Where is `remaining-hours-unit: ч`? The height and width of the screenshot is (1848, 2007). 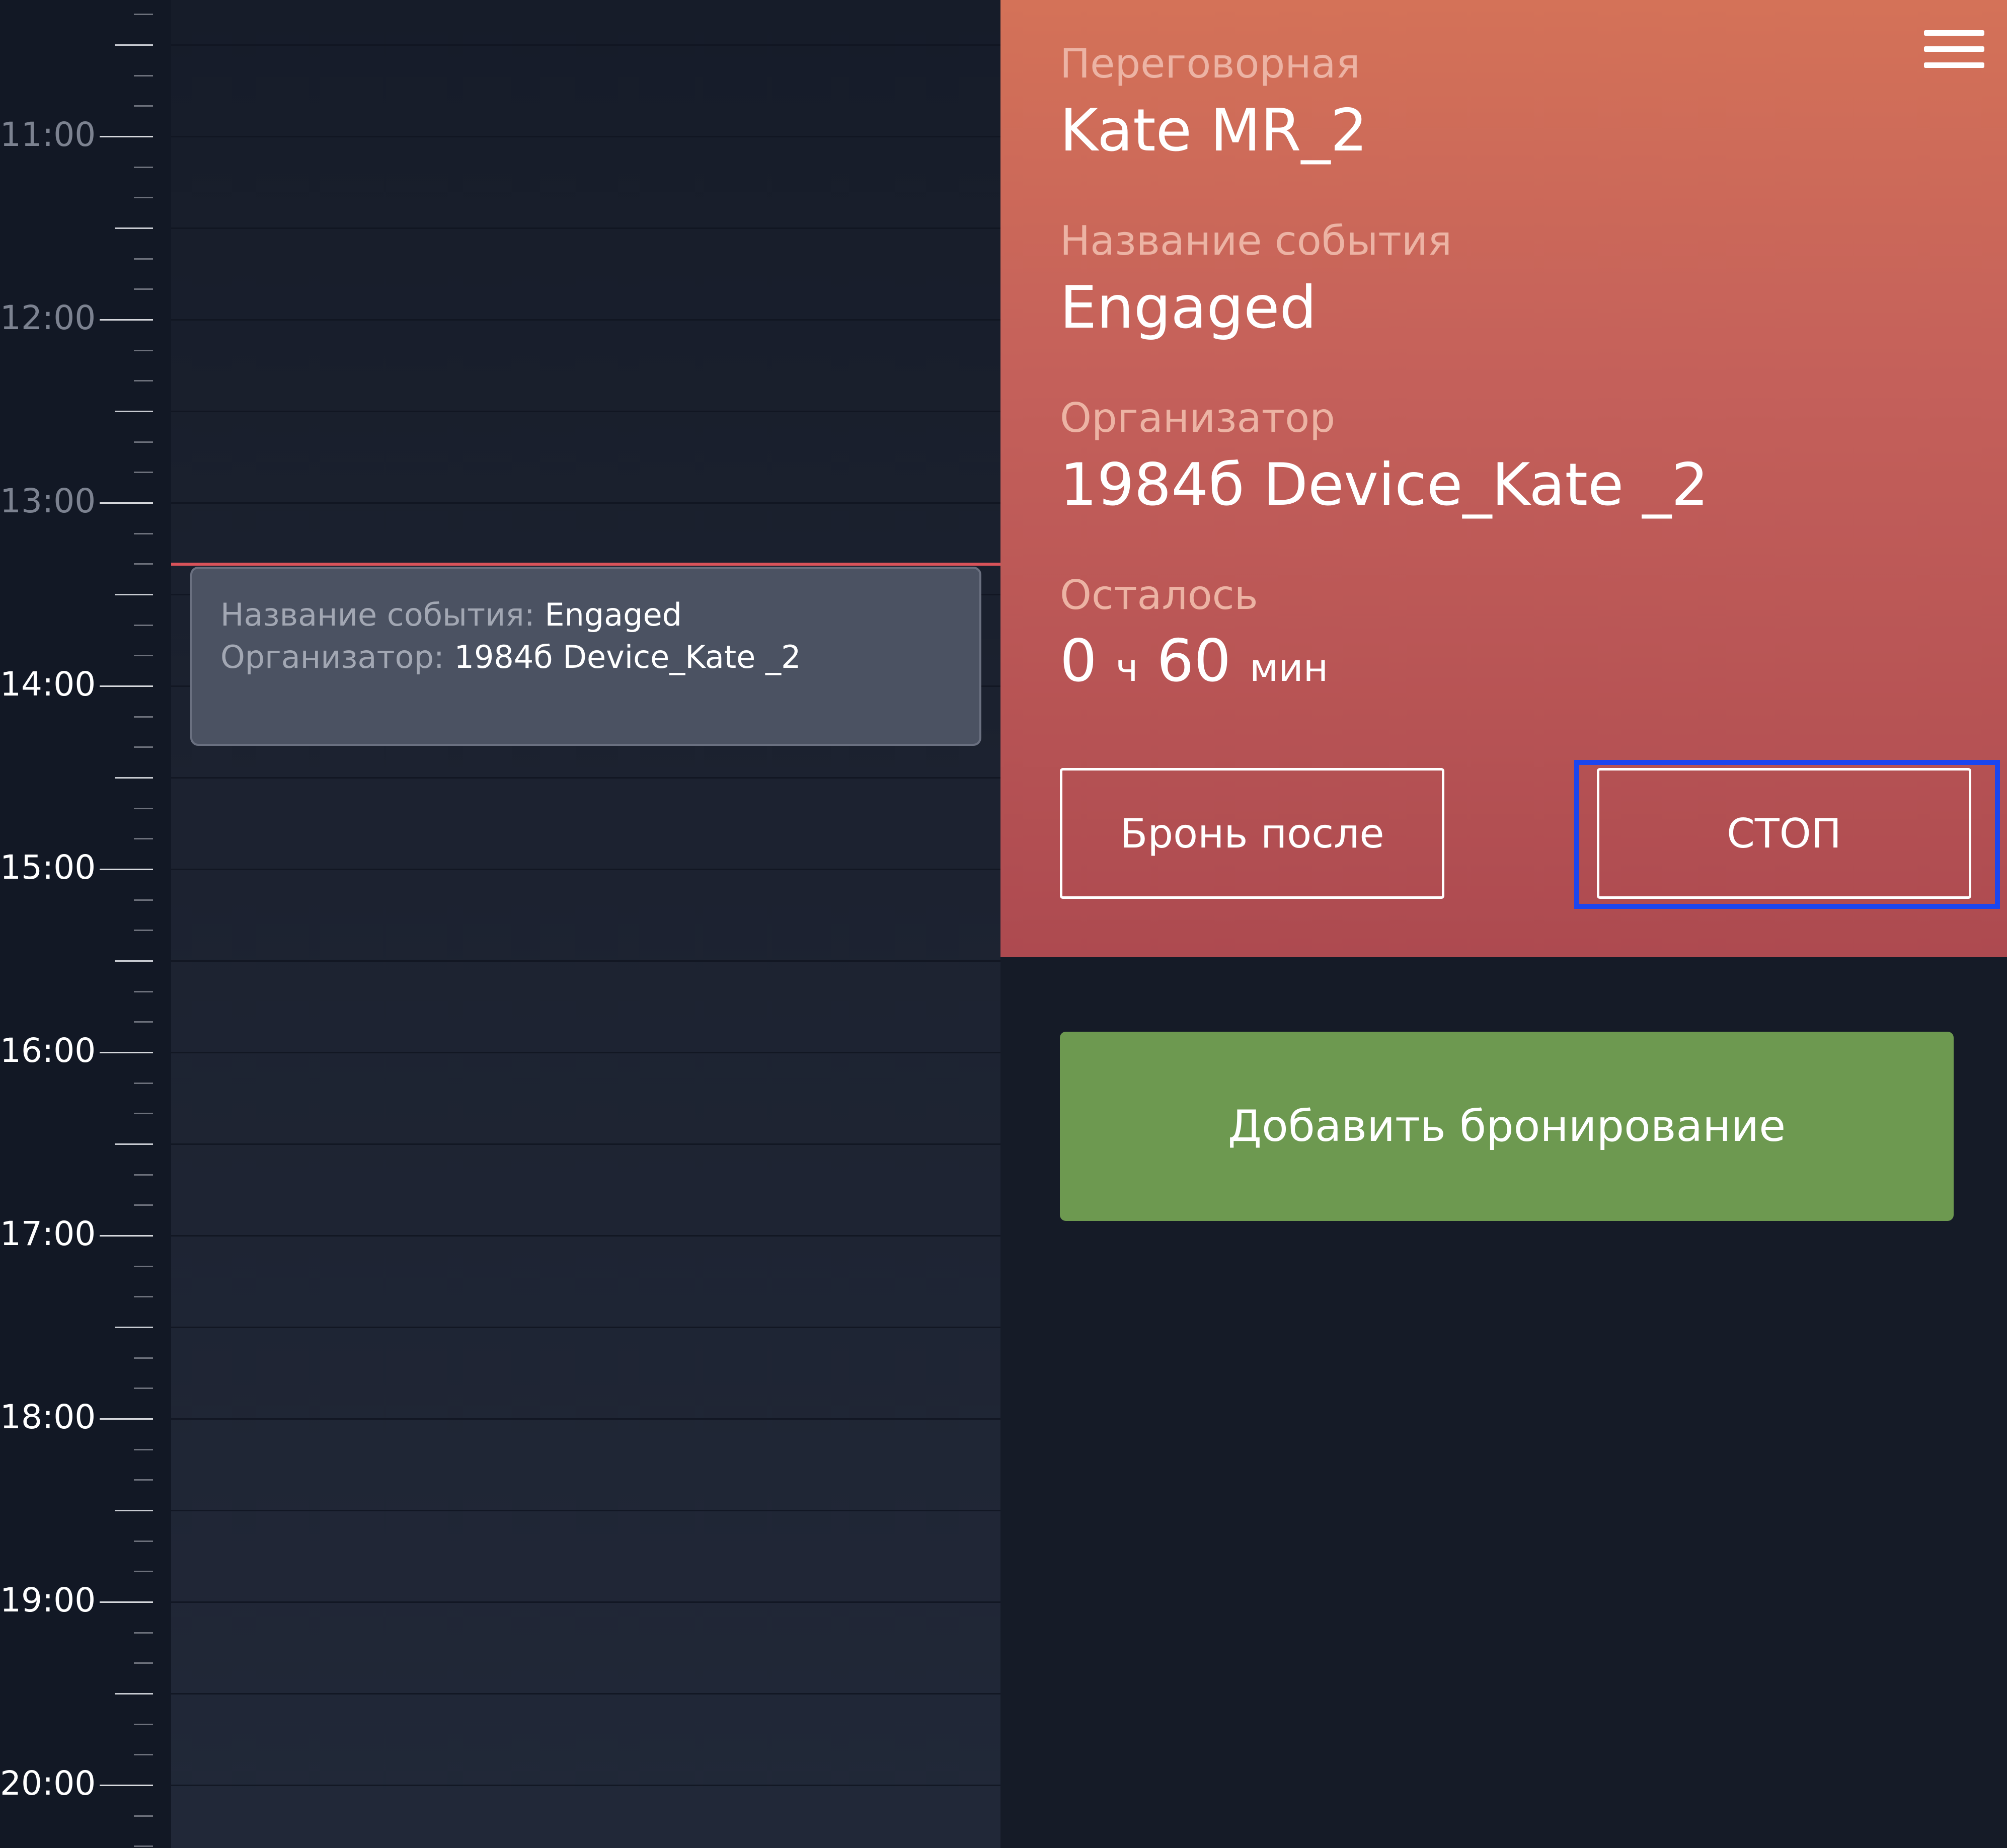 remaining-hours-unit: ч is located at coordinates (1126, 667).